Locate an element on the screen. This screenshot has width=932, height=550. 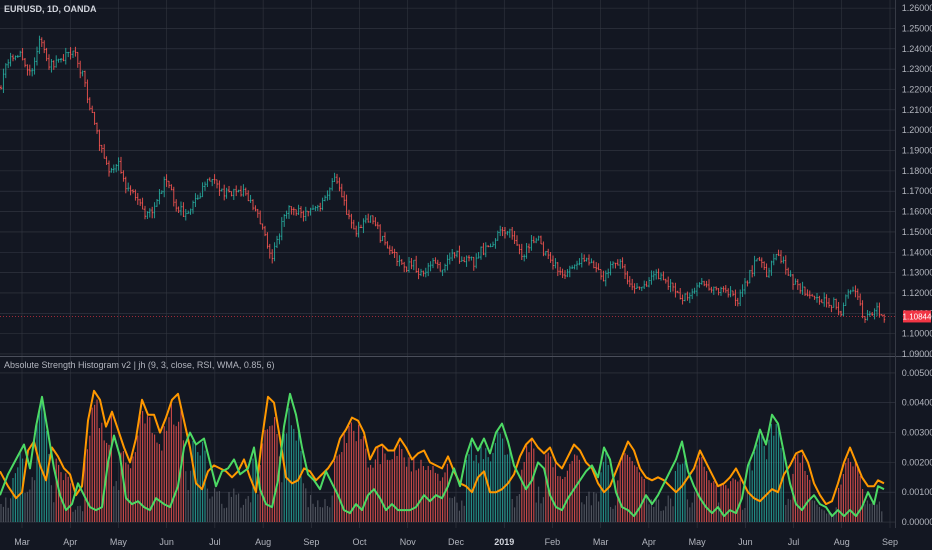
indicator-axis-tick: 0.00000 is located at coordinates (917, 522).